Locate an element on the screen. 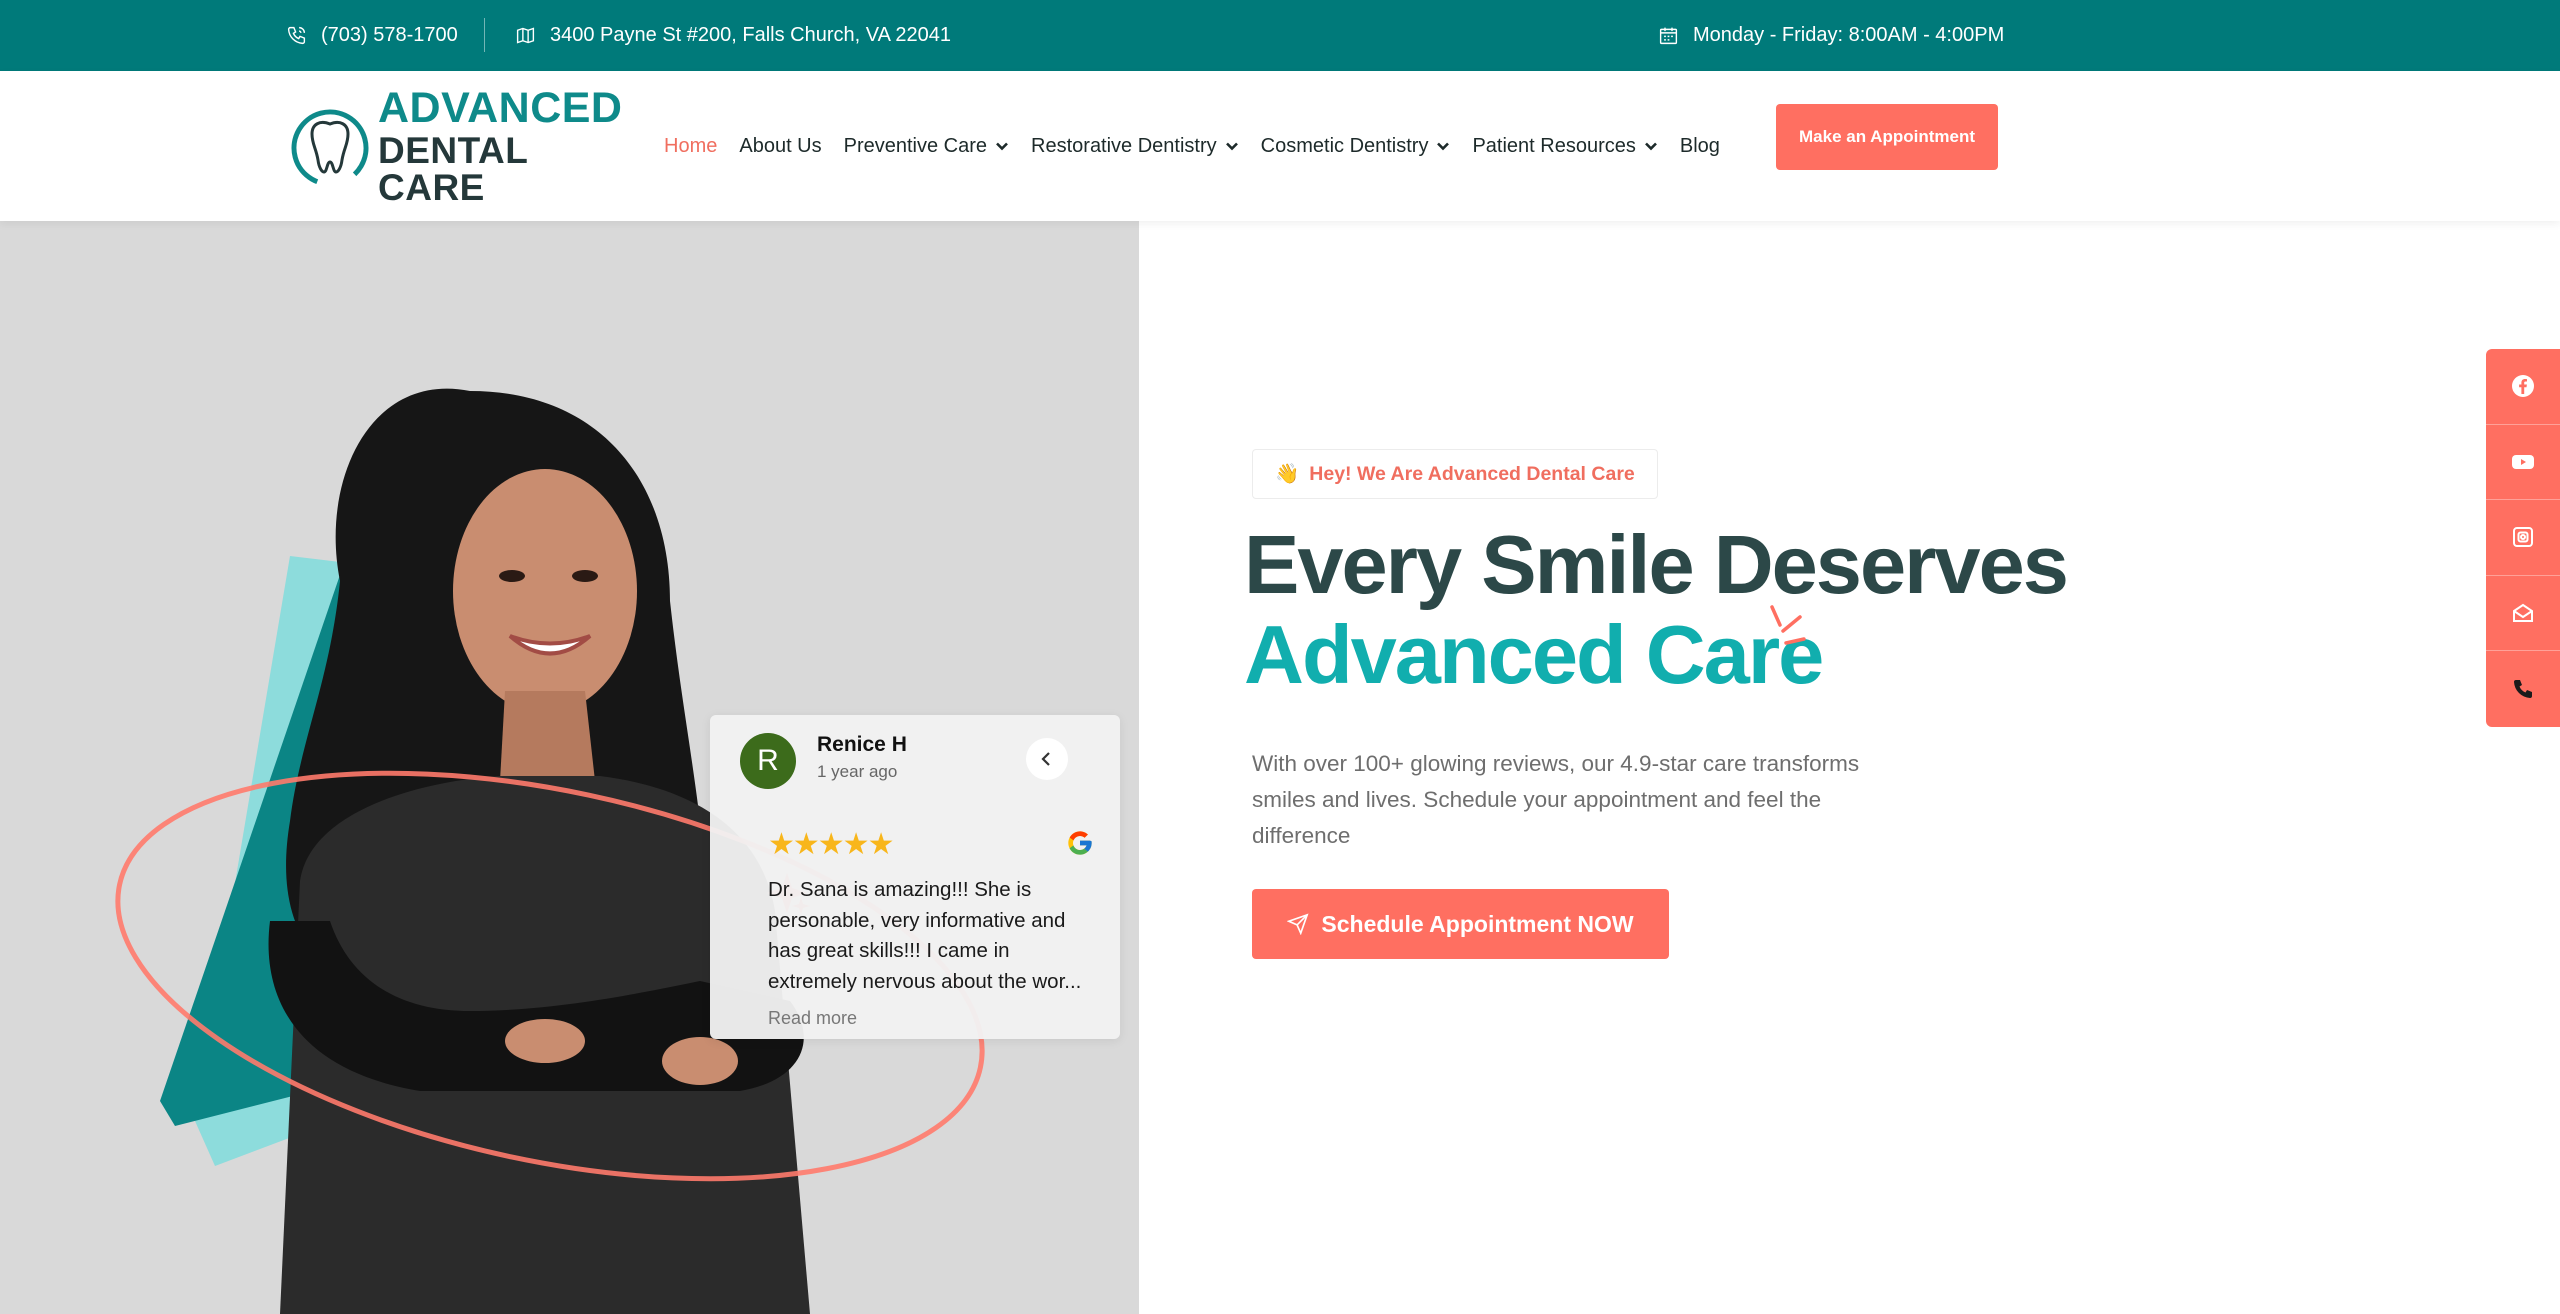 The image size is (2560, 1314). social-phone is located at coordinates (2523, 689).